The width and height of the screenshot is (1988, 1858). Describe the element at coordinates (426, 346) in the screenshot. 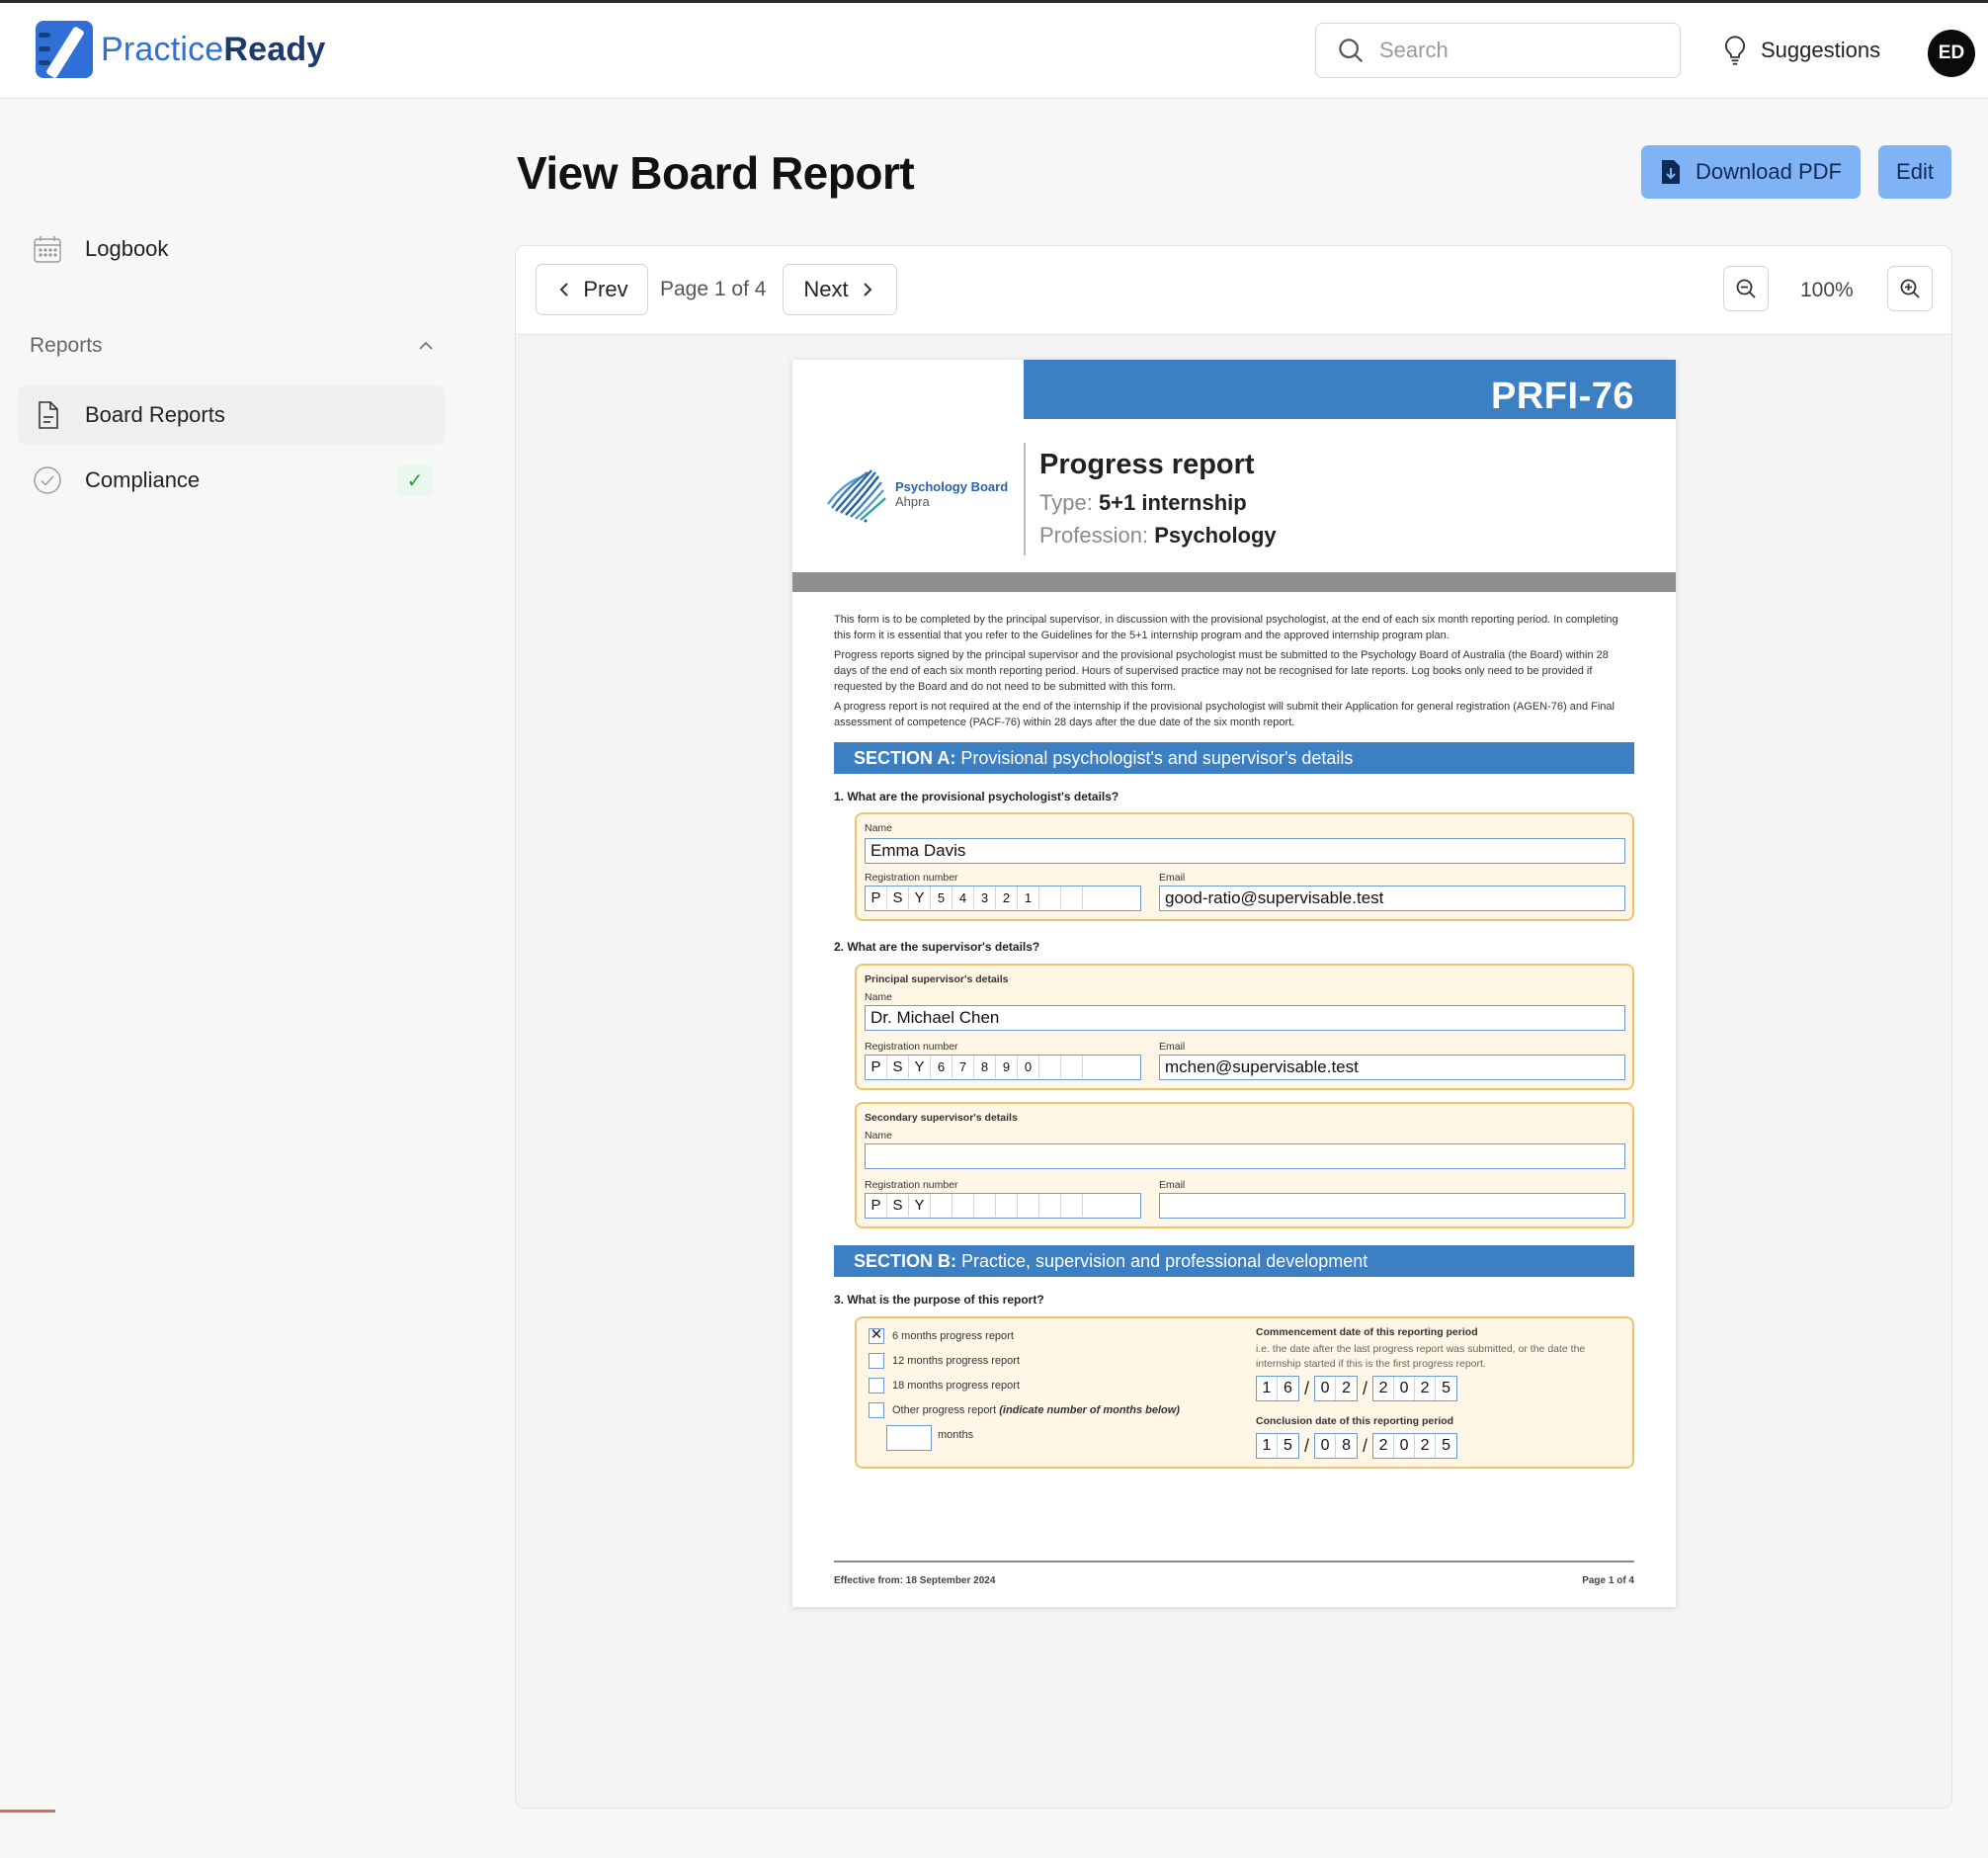

I see `chevron-up-icon` at that location.